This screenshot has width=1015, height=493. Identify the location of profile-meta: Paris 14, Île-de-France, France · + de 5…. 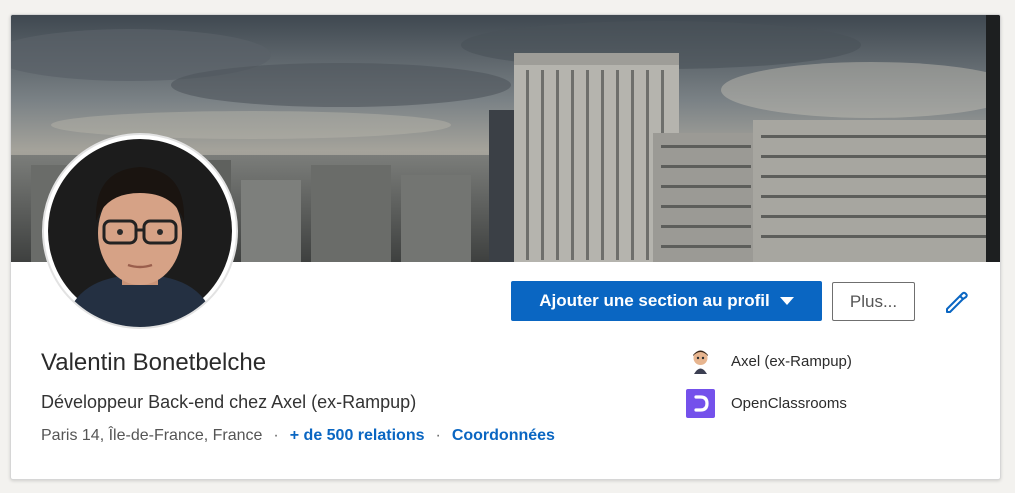
(298, 436).